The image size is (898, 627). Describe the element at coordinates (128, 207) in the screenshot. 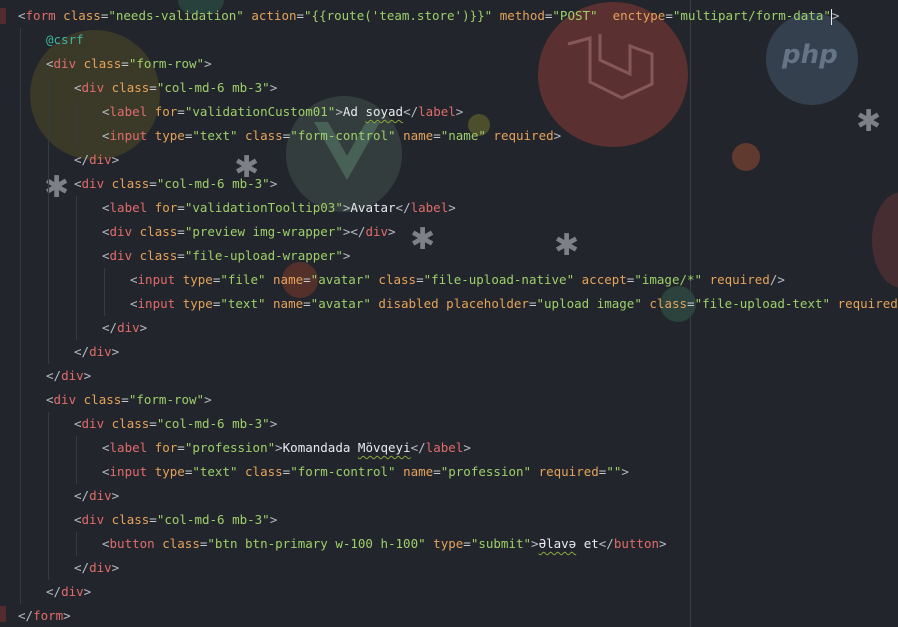

I see `code-token: label` at that location.